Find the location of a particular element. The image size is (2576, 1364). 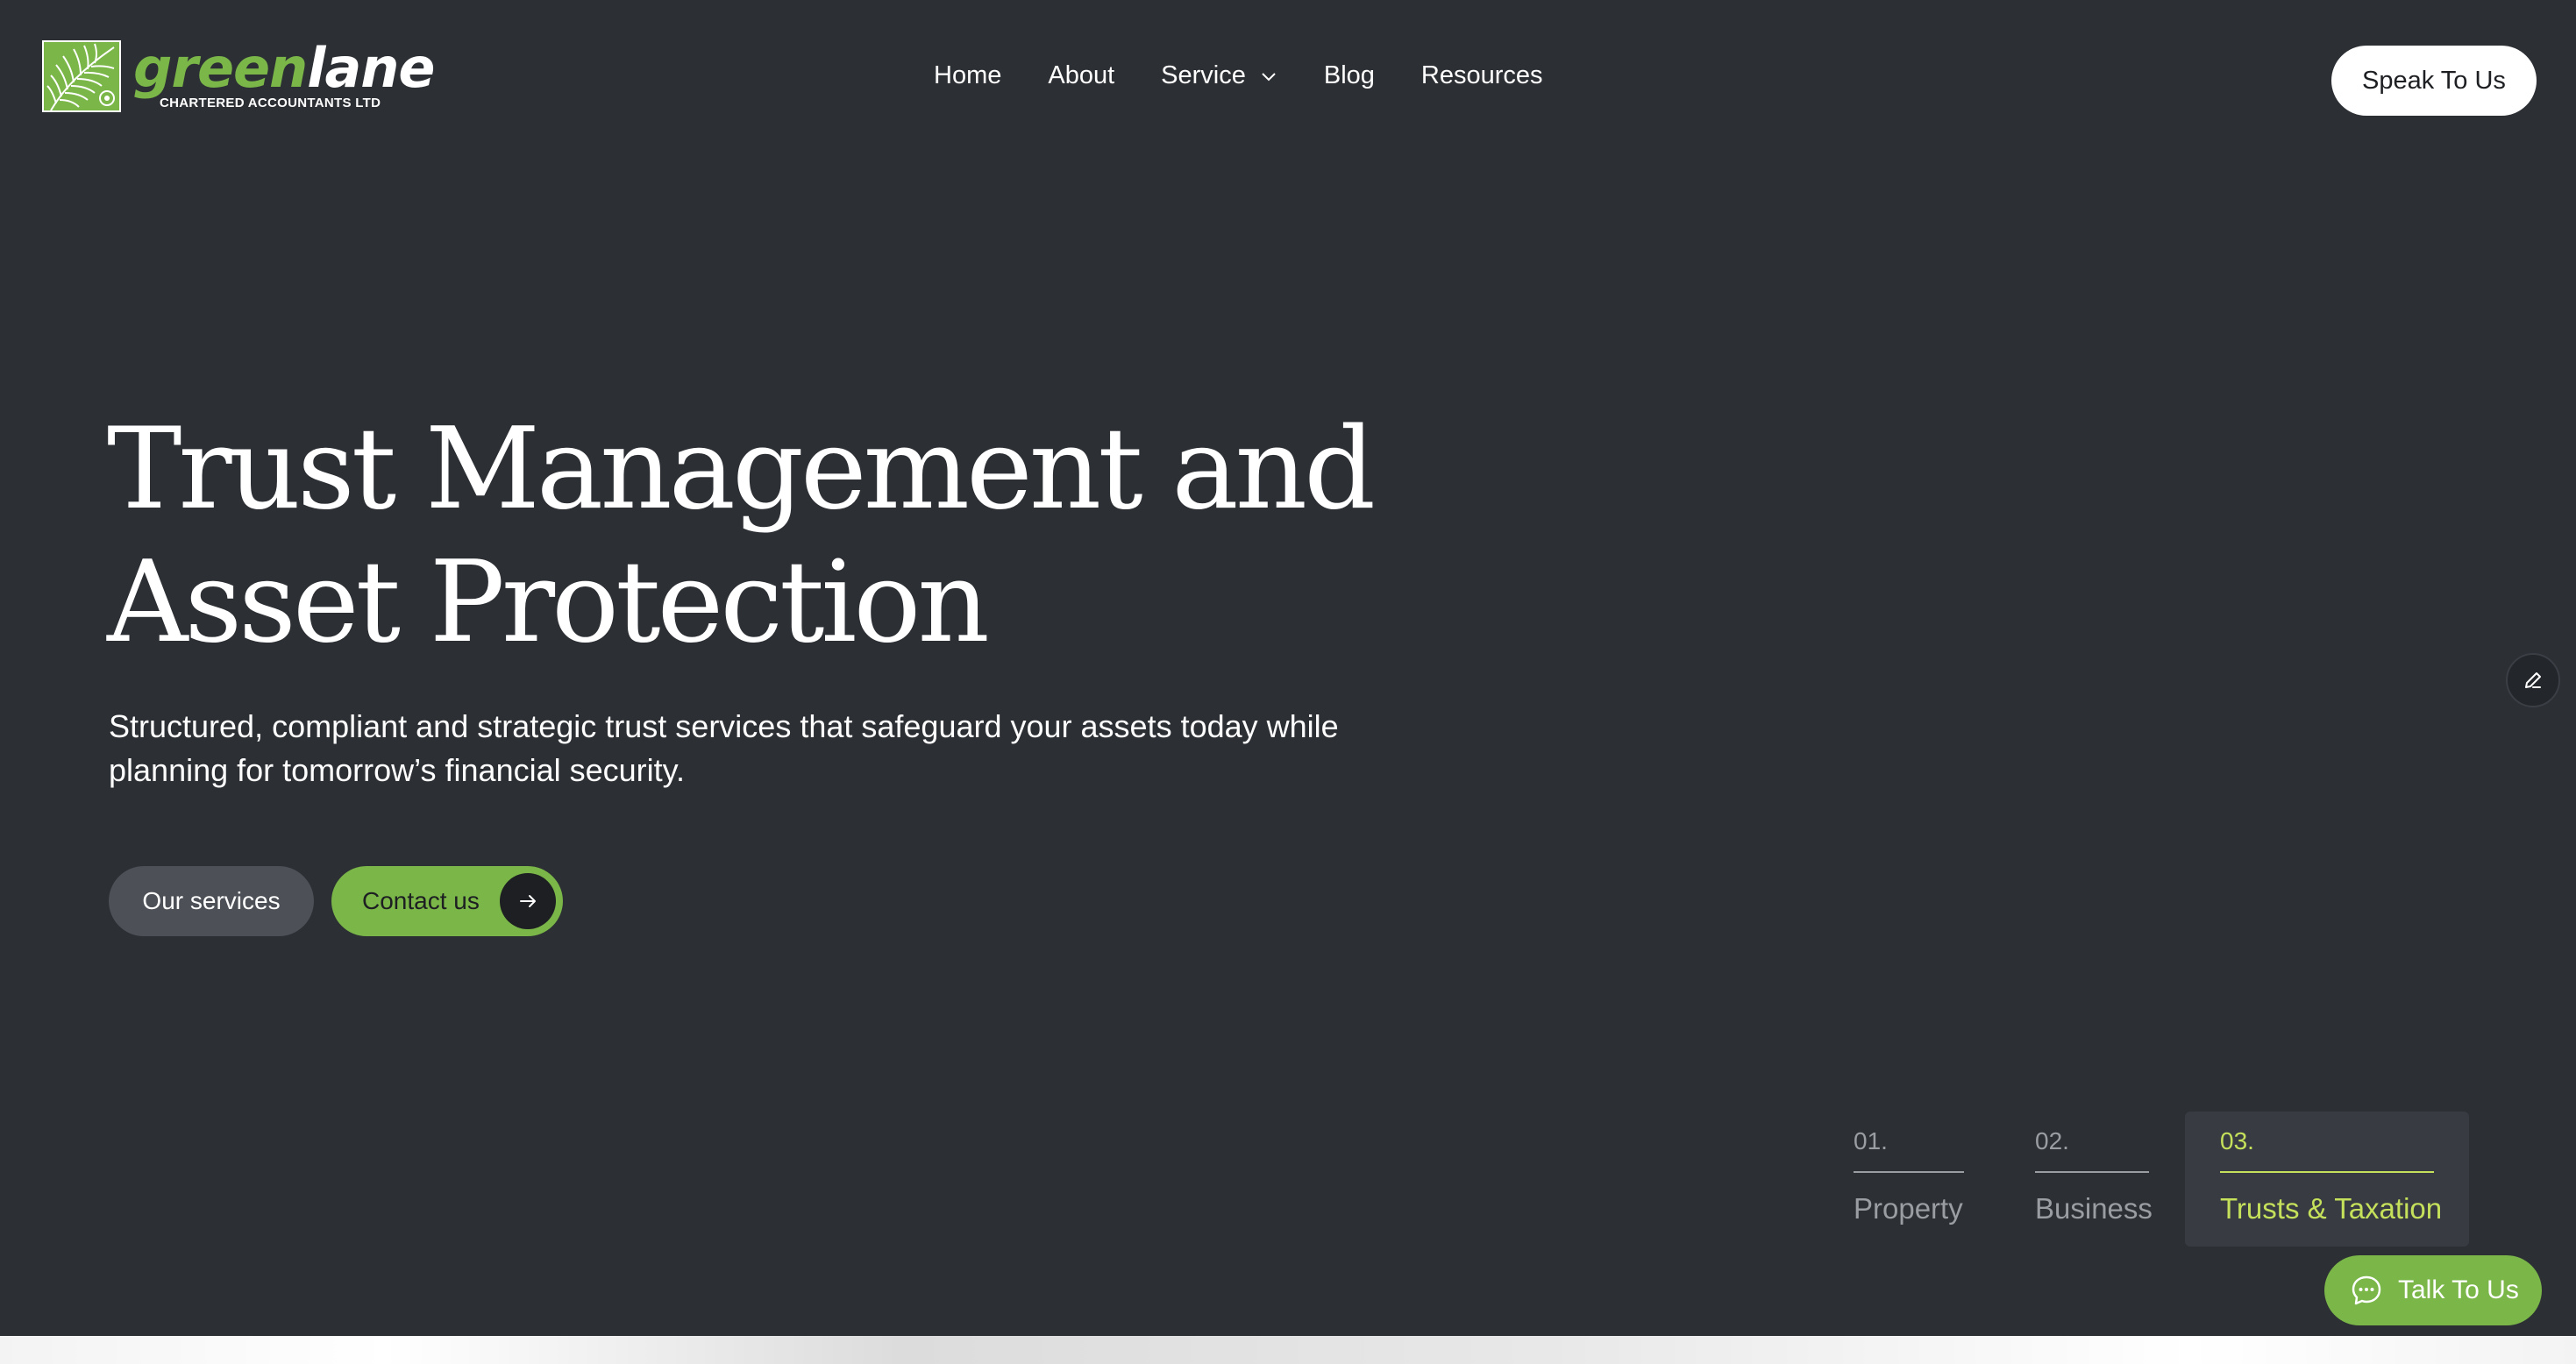

nav-home: Home is located at coordinates (967, 76).